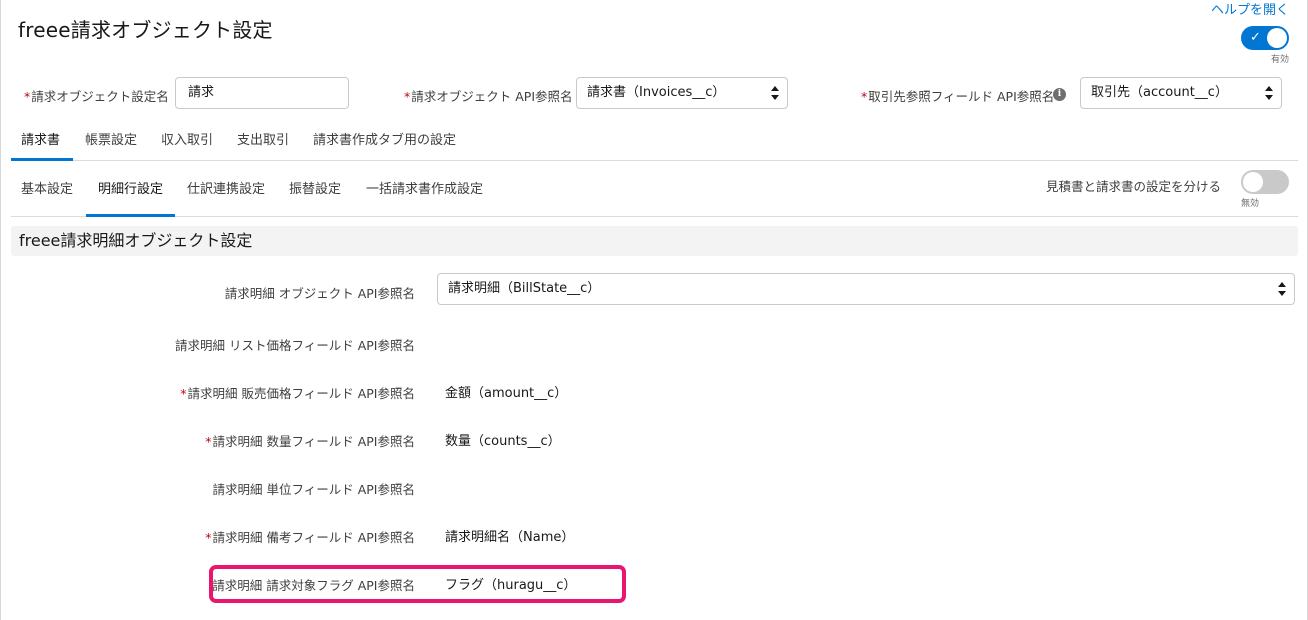  I want to click on enabled-toggle-caption: 有効, so click(1279, 60).